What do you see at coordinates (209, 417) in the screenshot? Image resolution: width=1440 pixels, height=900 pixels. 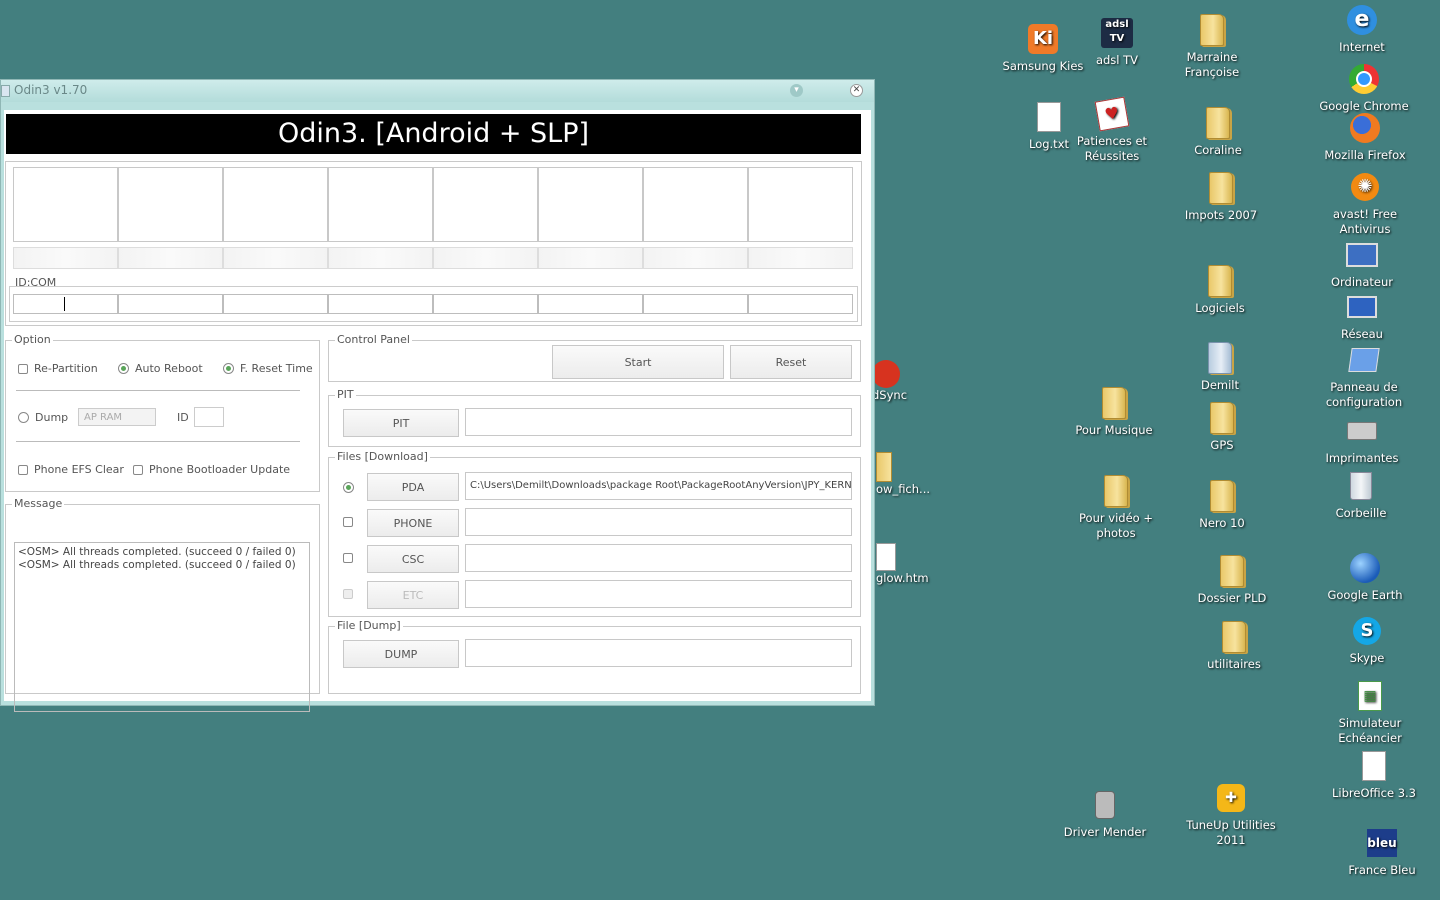 I see `id-input` at bounding box center [209, 417].